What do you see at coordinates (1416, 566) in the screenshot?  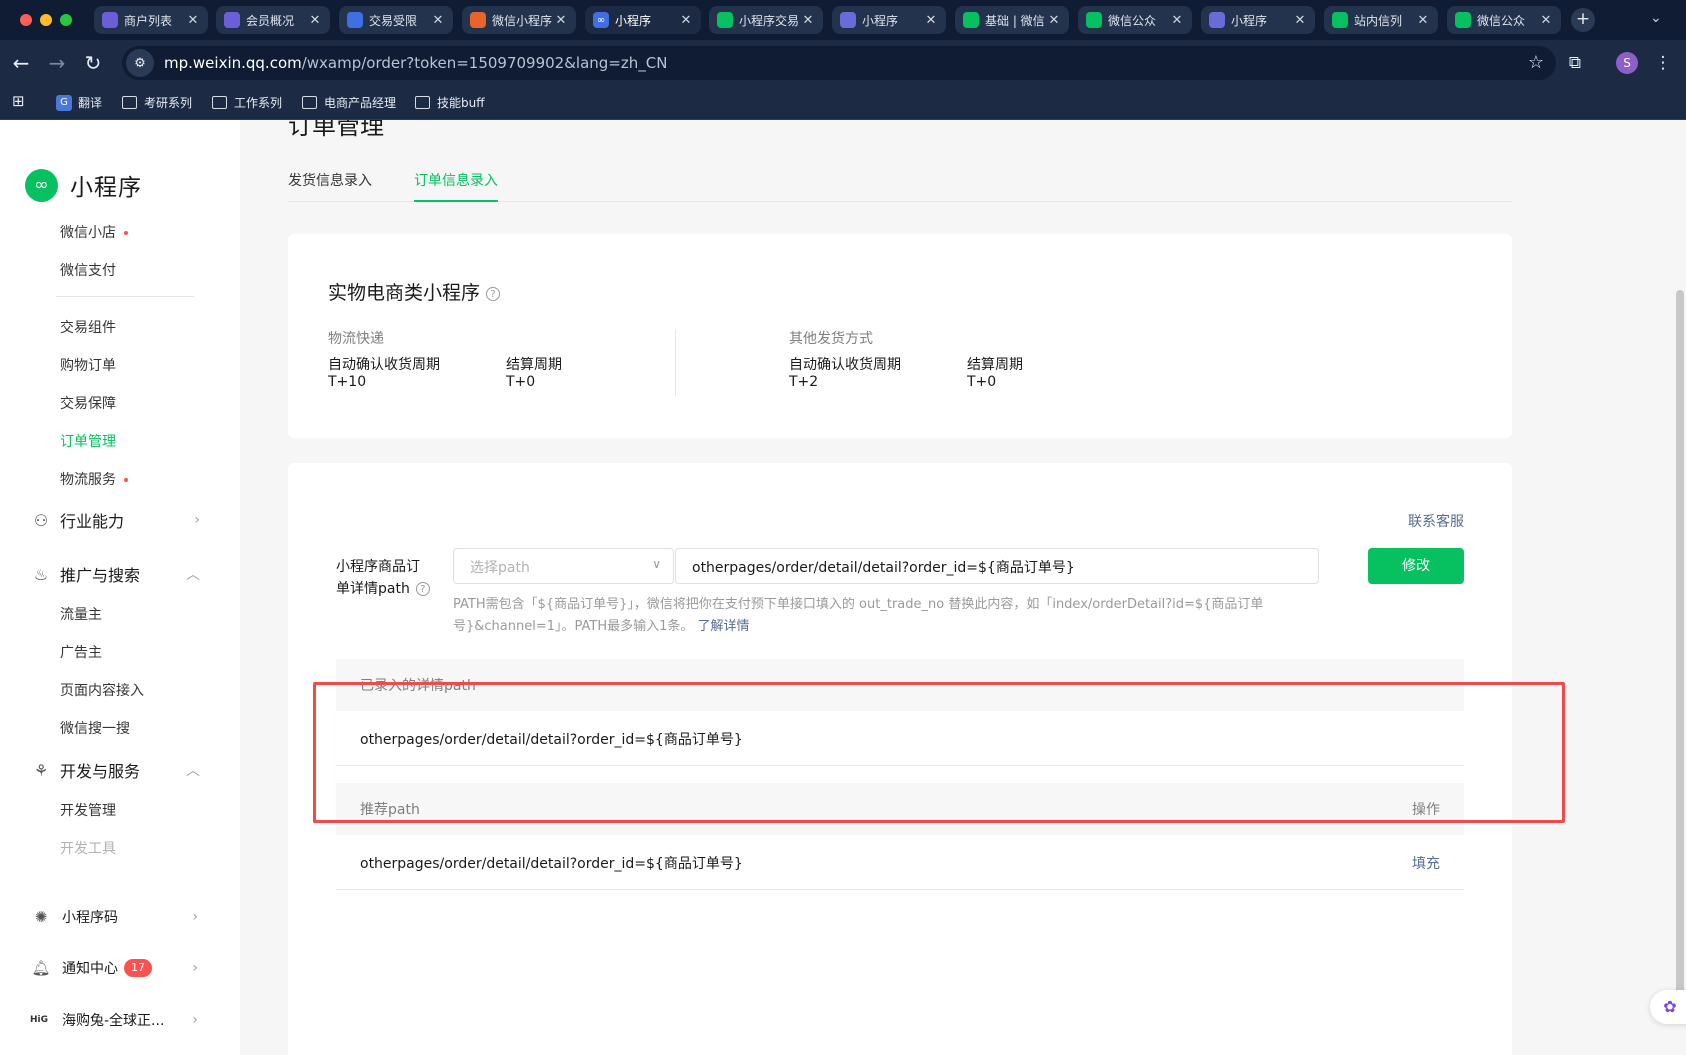 I see `modify-button: 修改` at bounding box center [1416, 566].